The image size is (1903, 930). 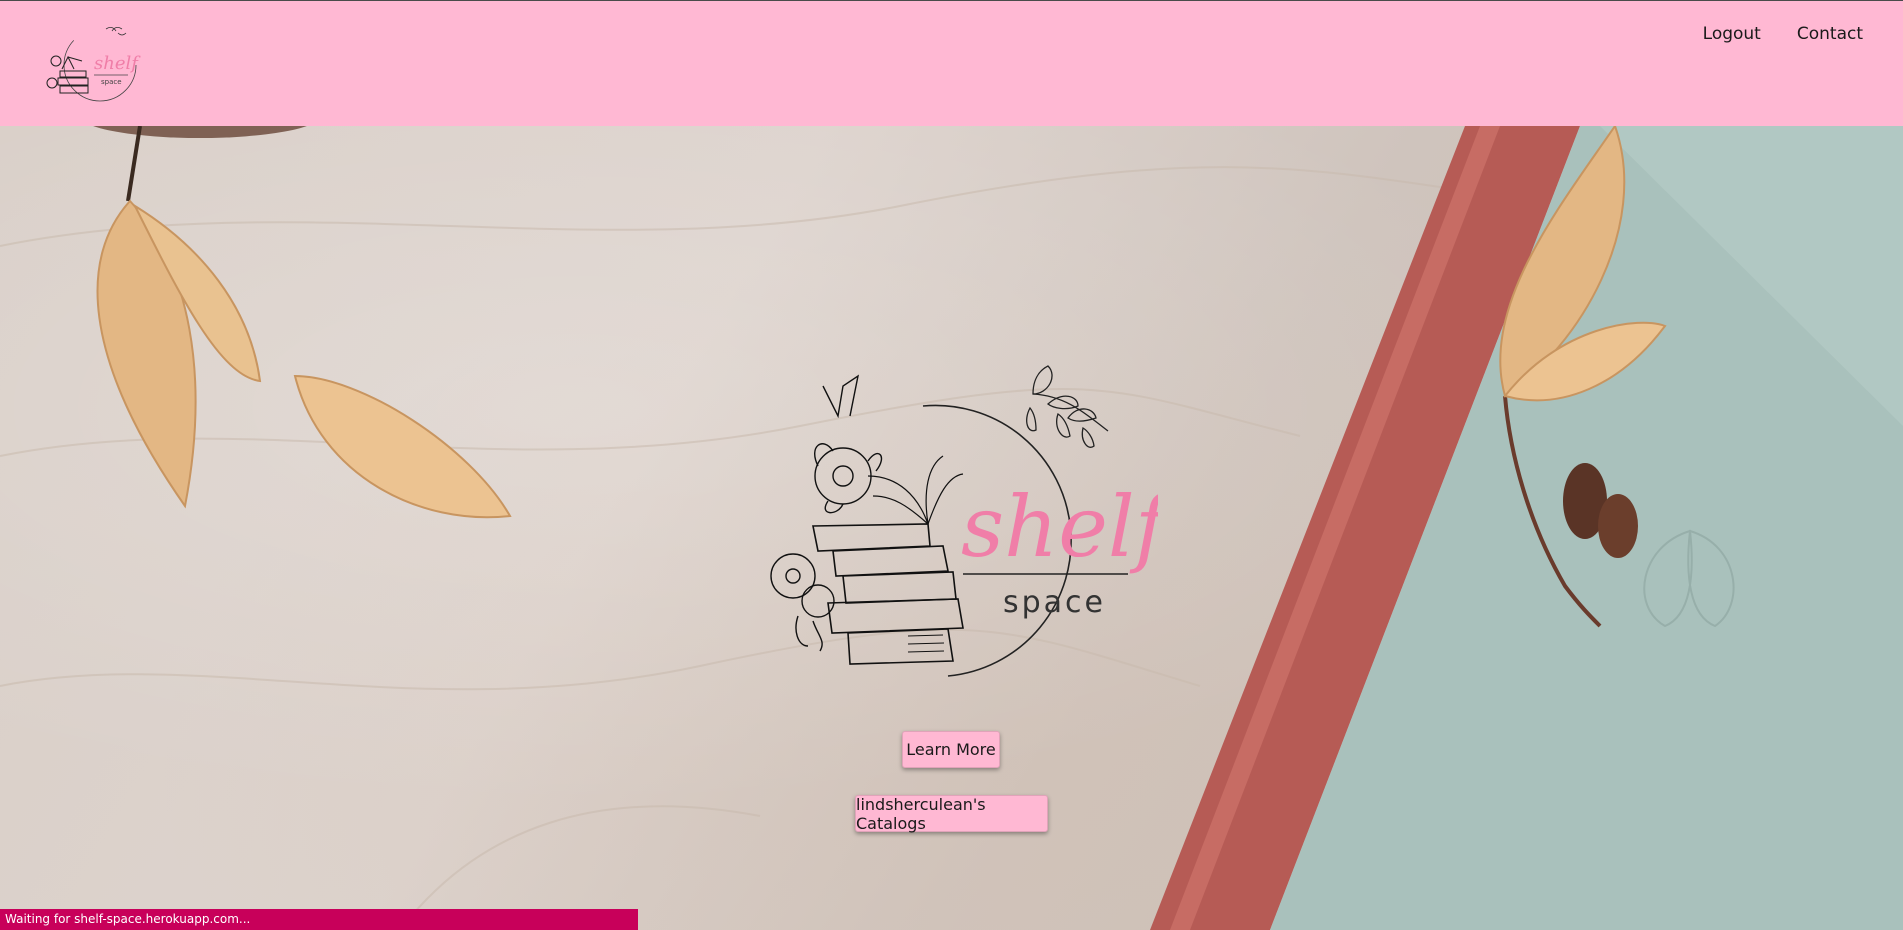 I want to click on shelf-space-logo: shelf space, so click(x=964, y=521).